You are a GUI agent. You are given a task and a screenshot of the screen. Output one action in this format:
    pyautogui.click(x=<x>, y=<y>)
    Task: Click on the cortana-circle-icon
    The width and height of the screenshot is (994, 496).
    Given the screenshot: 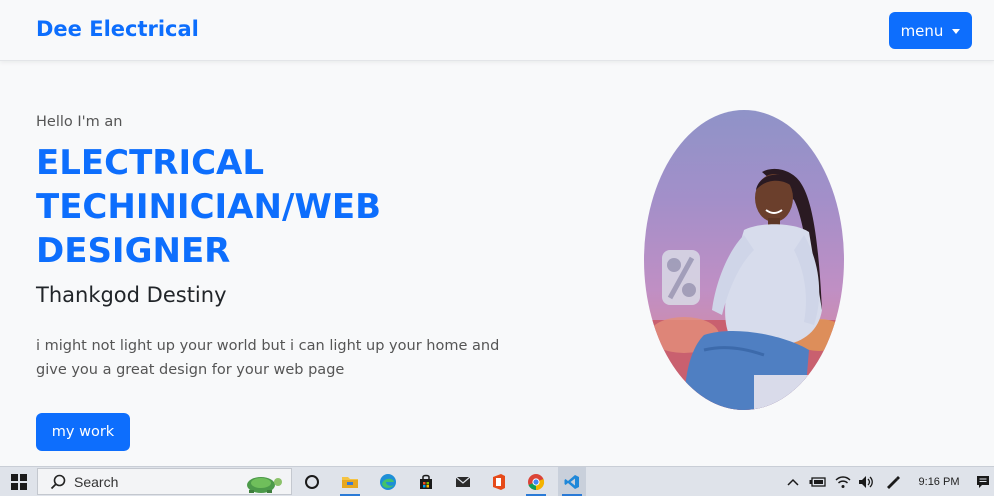 What is the action you would take?
    pyautogui.click(x=312, y=481)
    